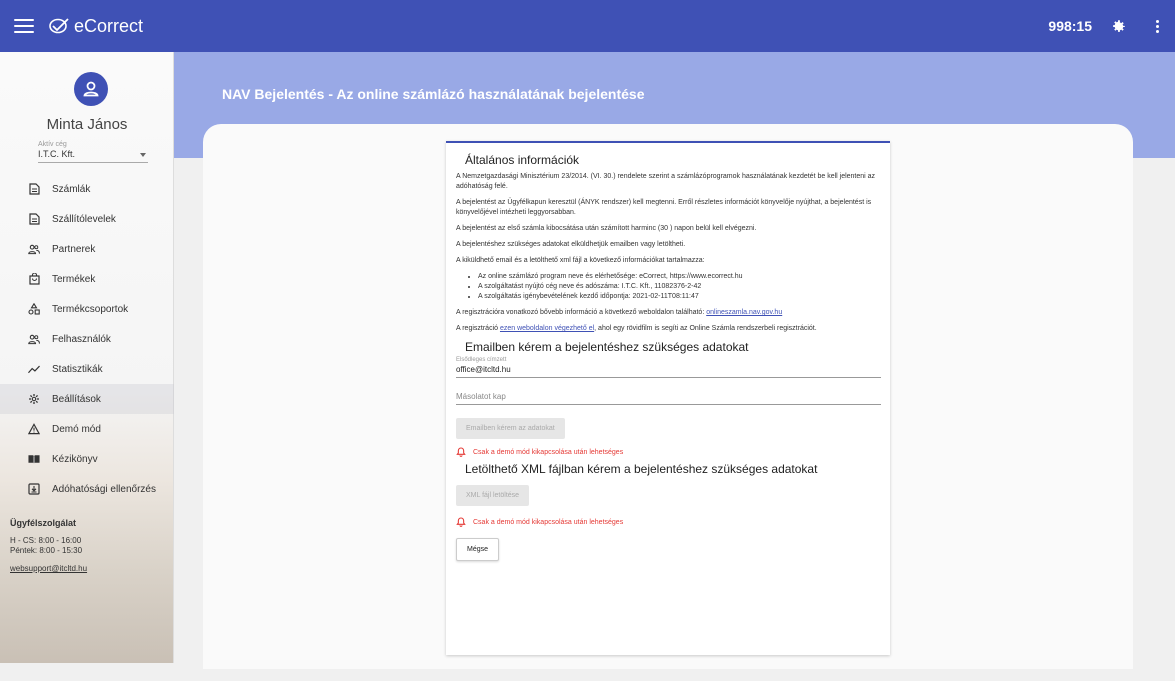 The height and width of the screenshot is (681, 1175). I want to click on trend-icon, so click(34, 369).